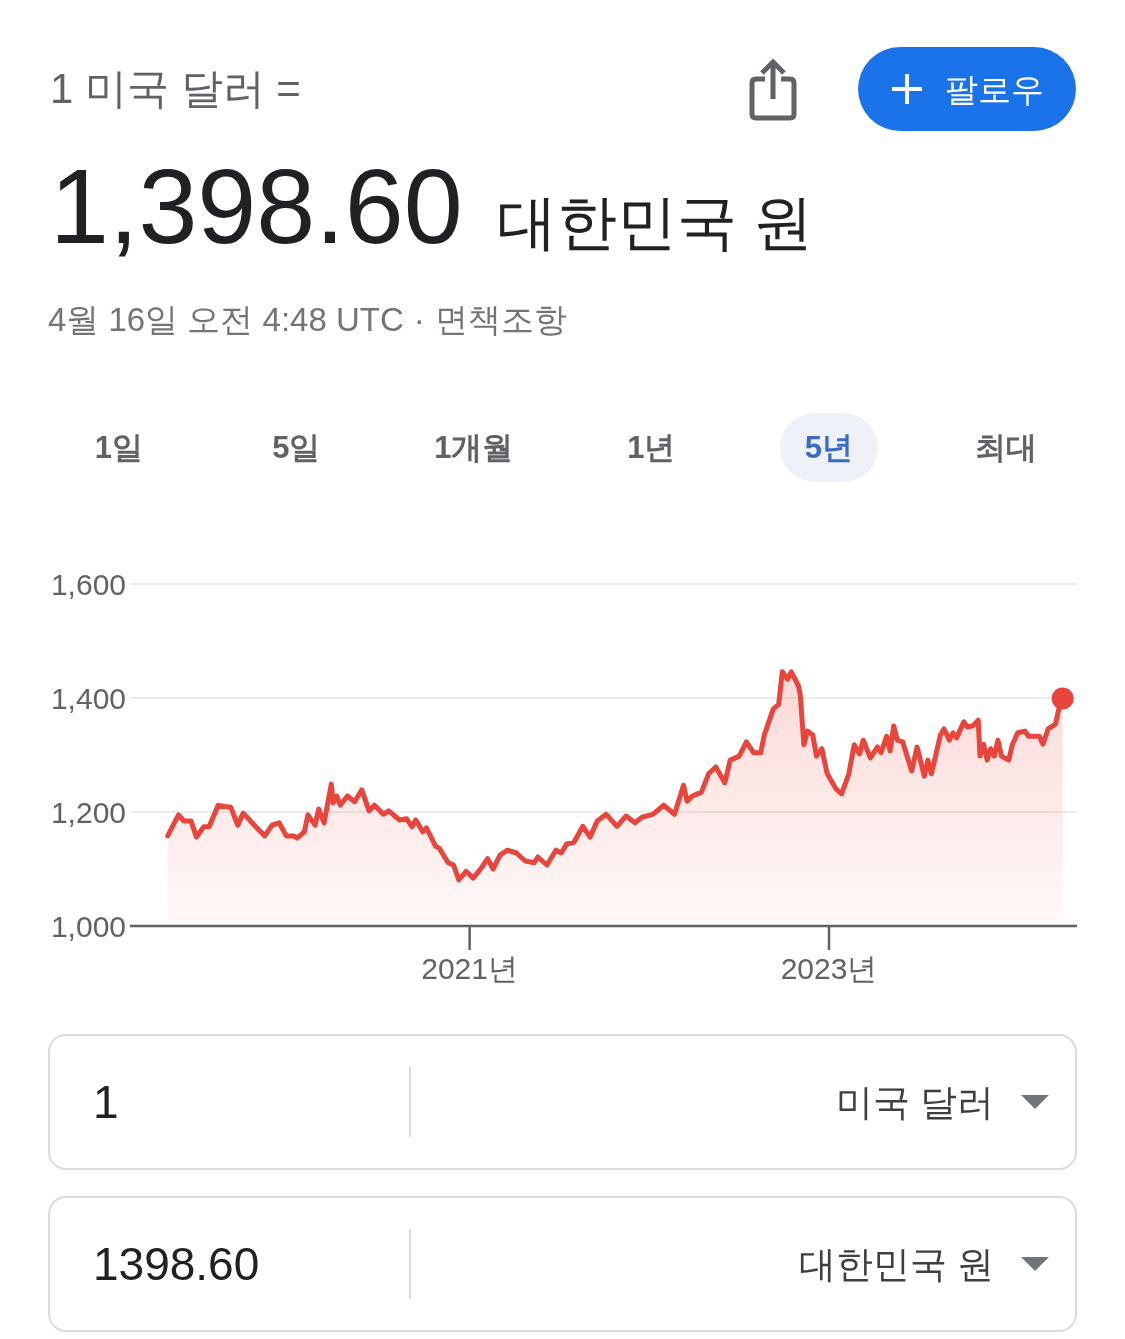  I want to click on disclaimer-link: 면책조항, so click(500, 320).